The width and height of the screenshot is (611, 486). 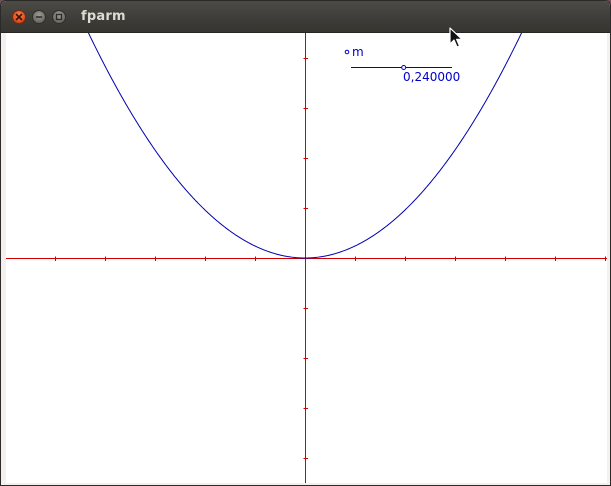 I want to click on parameter-slider: m 0,240000, so click(x=402, y=64).